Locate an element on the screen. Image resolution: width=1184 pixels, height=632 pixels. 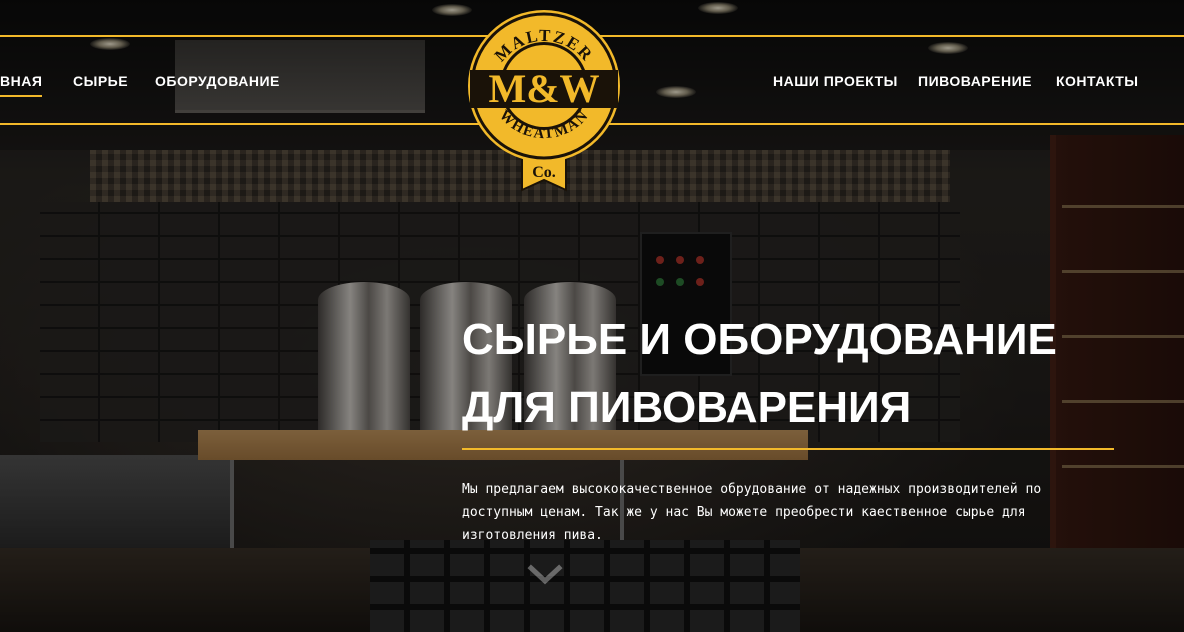
nav-link-raw-materials: СЫРЬЕ is located at coordinates (100, 81).